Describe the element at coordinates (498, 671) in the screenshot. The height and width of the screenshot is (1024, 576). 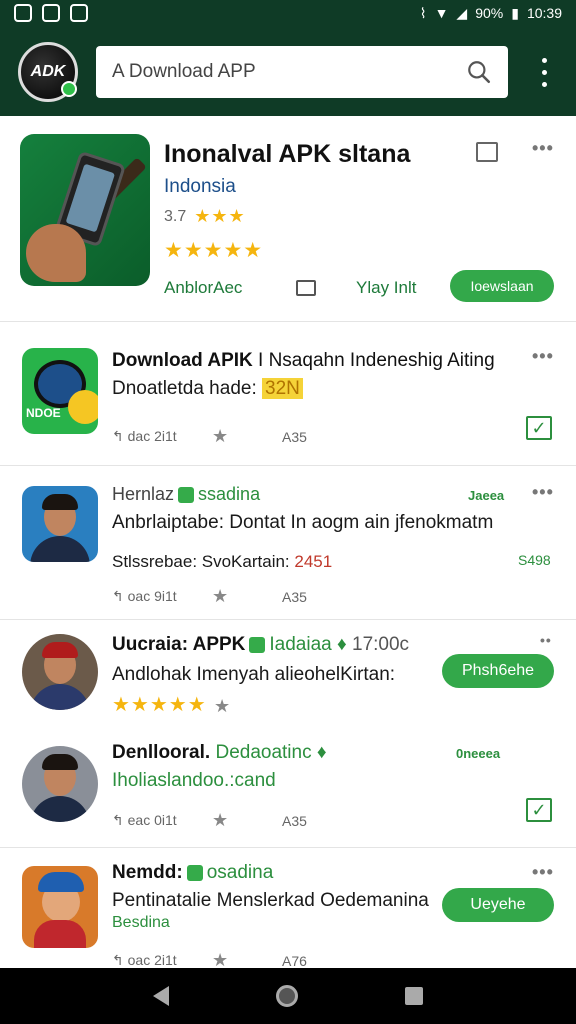
I see `install-button: Phsh6ehe` at that location.